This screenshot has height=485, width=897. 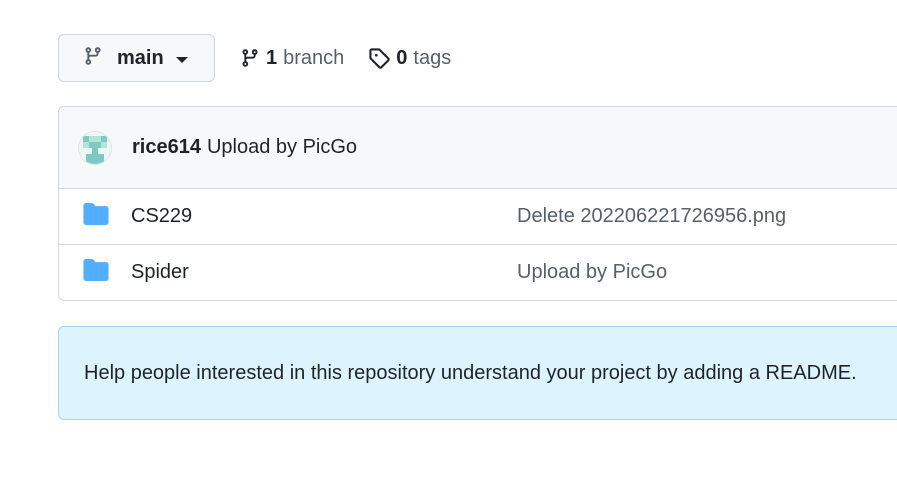 What do you see at coordinates (272, 57) in the screenshot?
I see `branch-count: 1` at bounding box center [272, 57].